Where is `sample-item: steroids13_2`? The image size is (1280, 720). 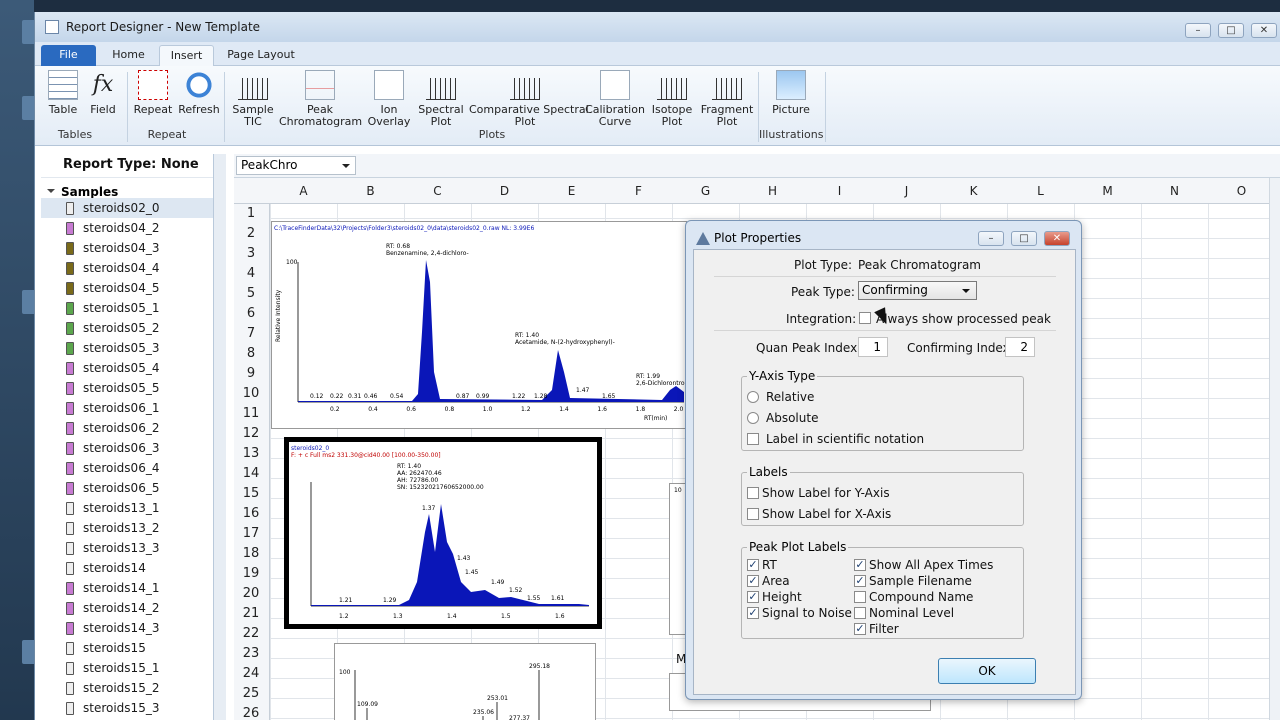 sample-item: steroids13_2 is located at coordinates (127, 528).